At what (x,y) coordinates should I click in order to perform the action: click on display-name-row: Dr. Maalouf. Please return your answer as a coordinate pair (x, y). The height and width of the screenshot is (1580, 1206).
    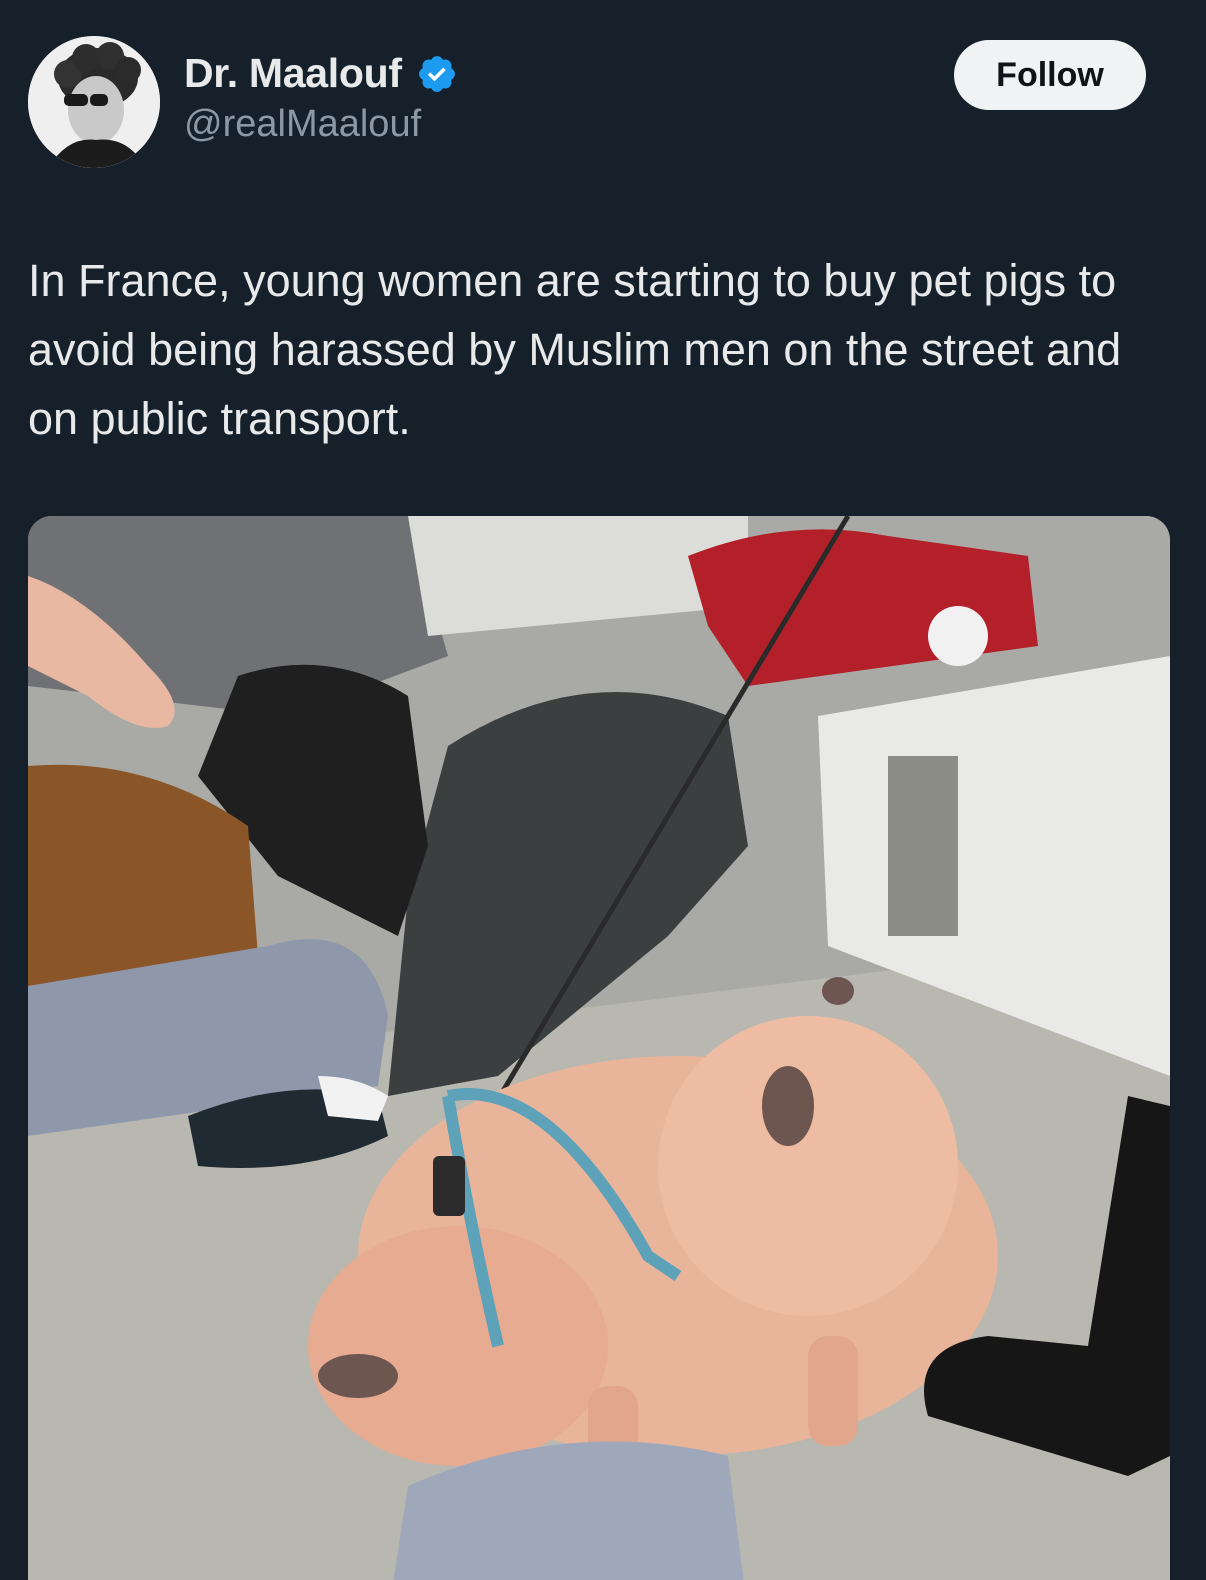
    Looking at the image, I should click on (321, 73).